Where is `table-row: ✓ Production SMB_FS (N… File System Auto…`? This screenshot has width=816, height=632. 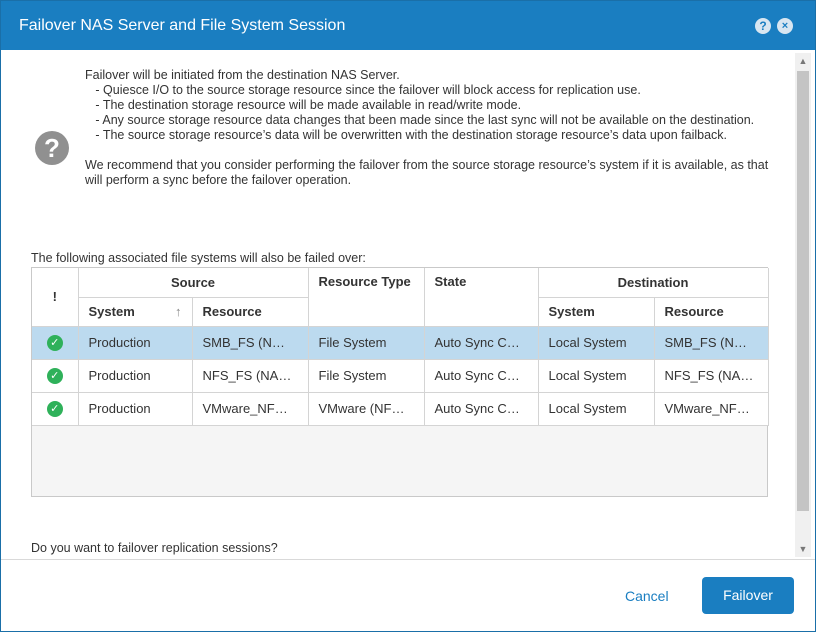
table-row: ✓ Production SMB_FS (N… File System Auto… is located at coordinates (400, 343).